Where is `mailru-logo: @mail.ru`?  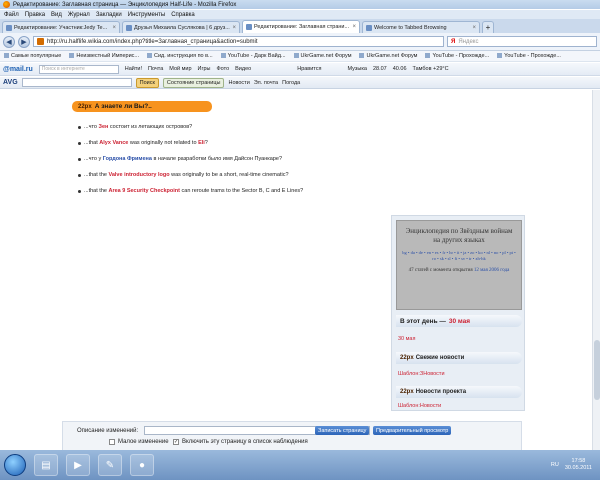 mailru-logo: @mail.ru is located at coordinates (18, 69).